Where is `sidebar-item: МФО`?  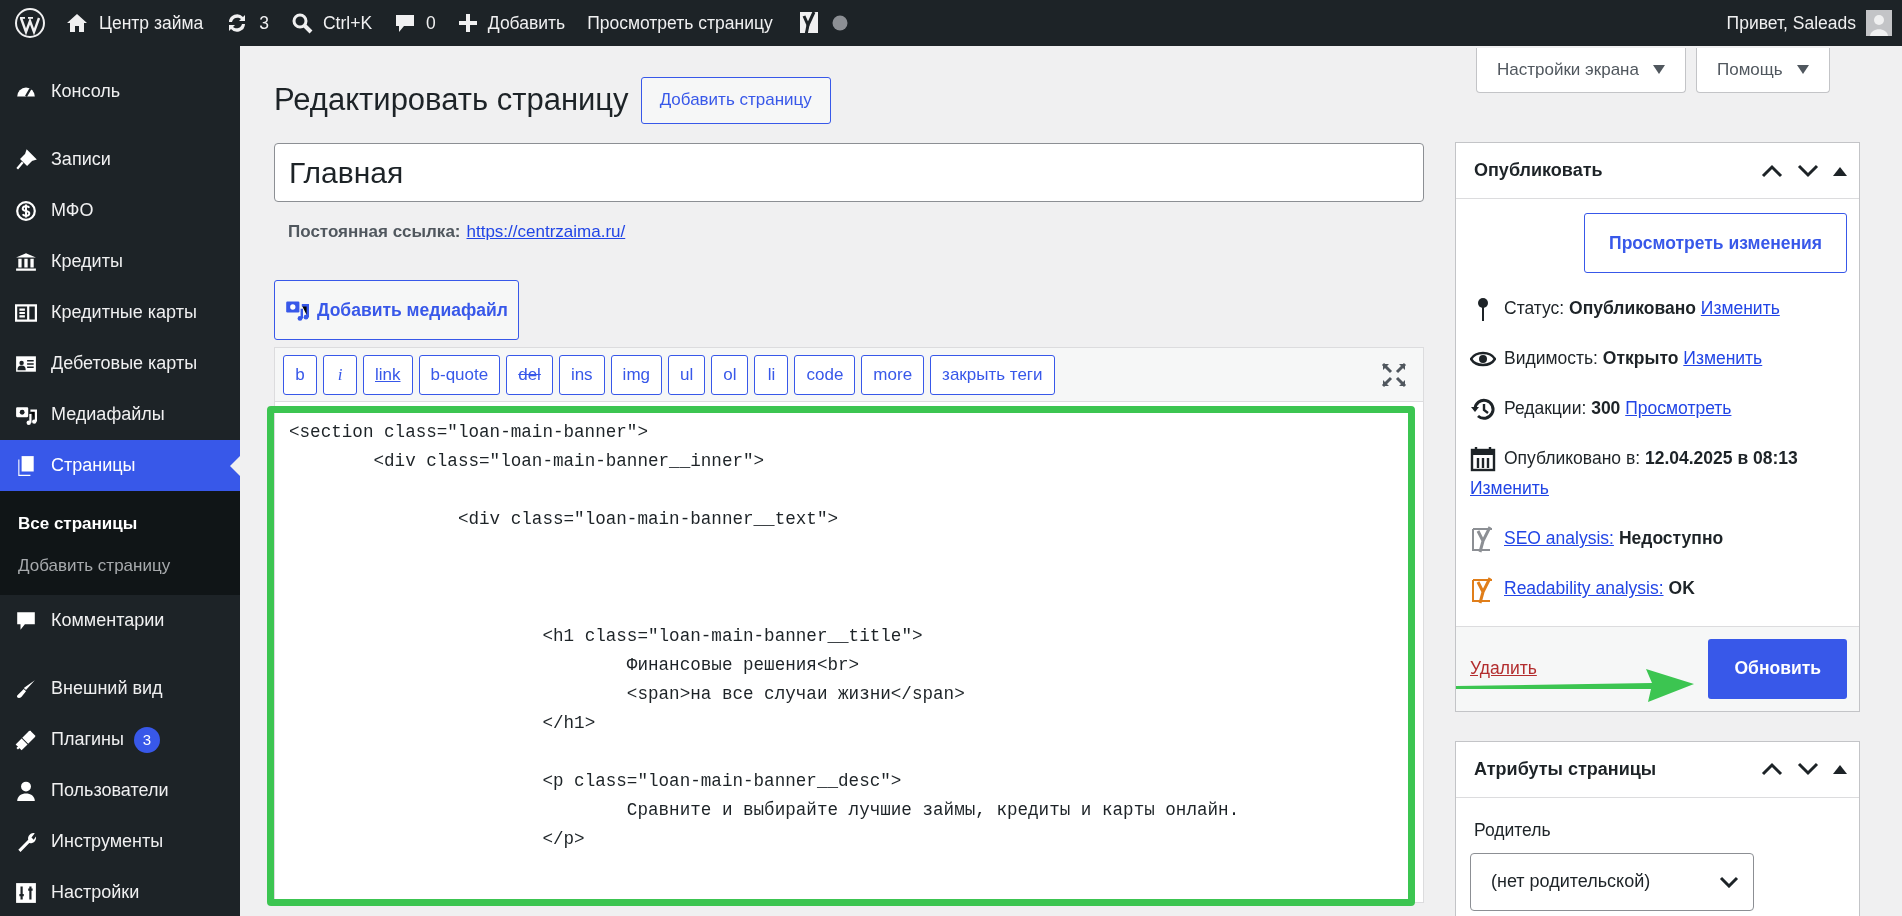
sidebar-item: МФО is located at coordinates (120, 210).